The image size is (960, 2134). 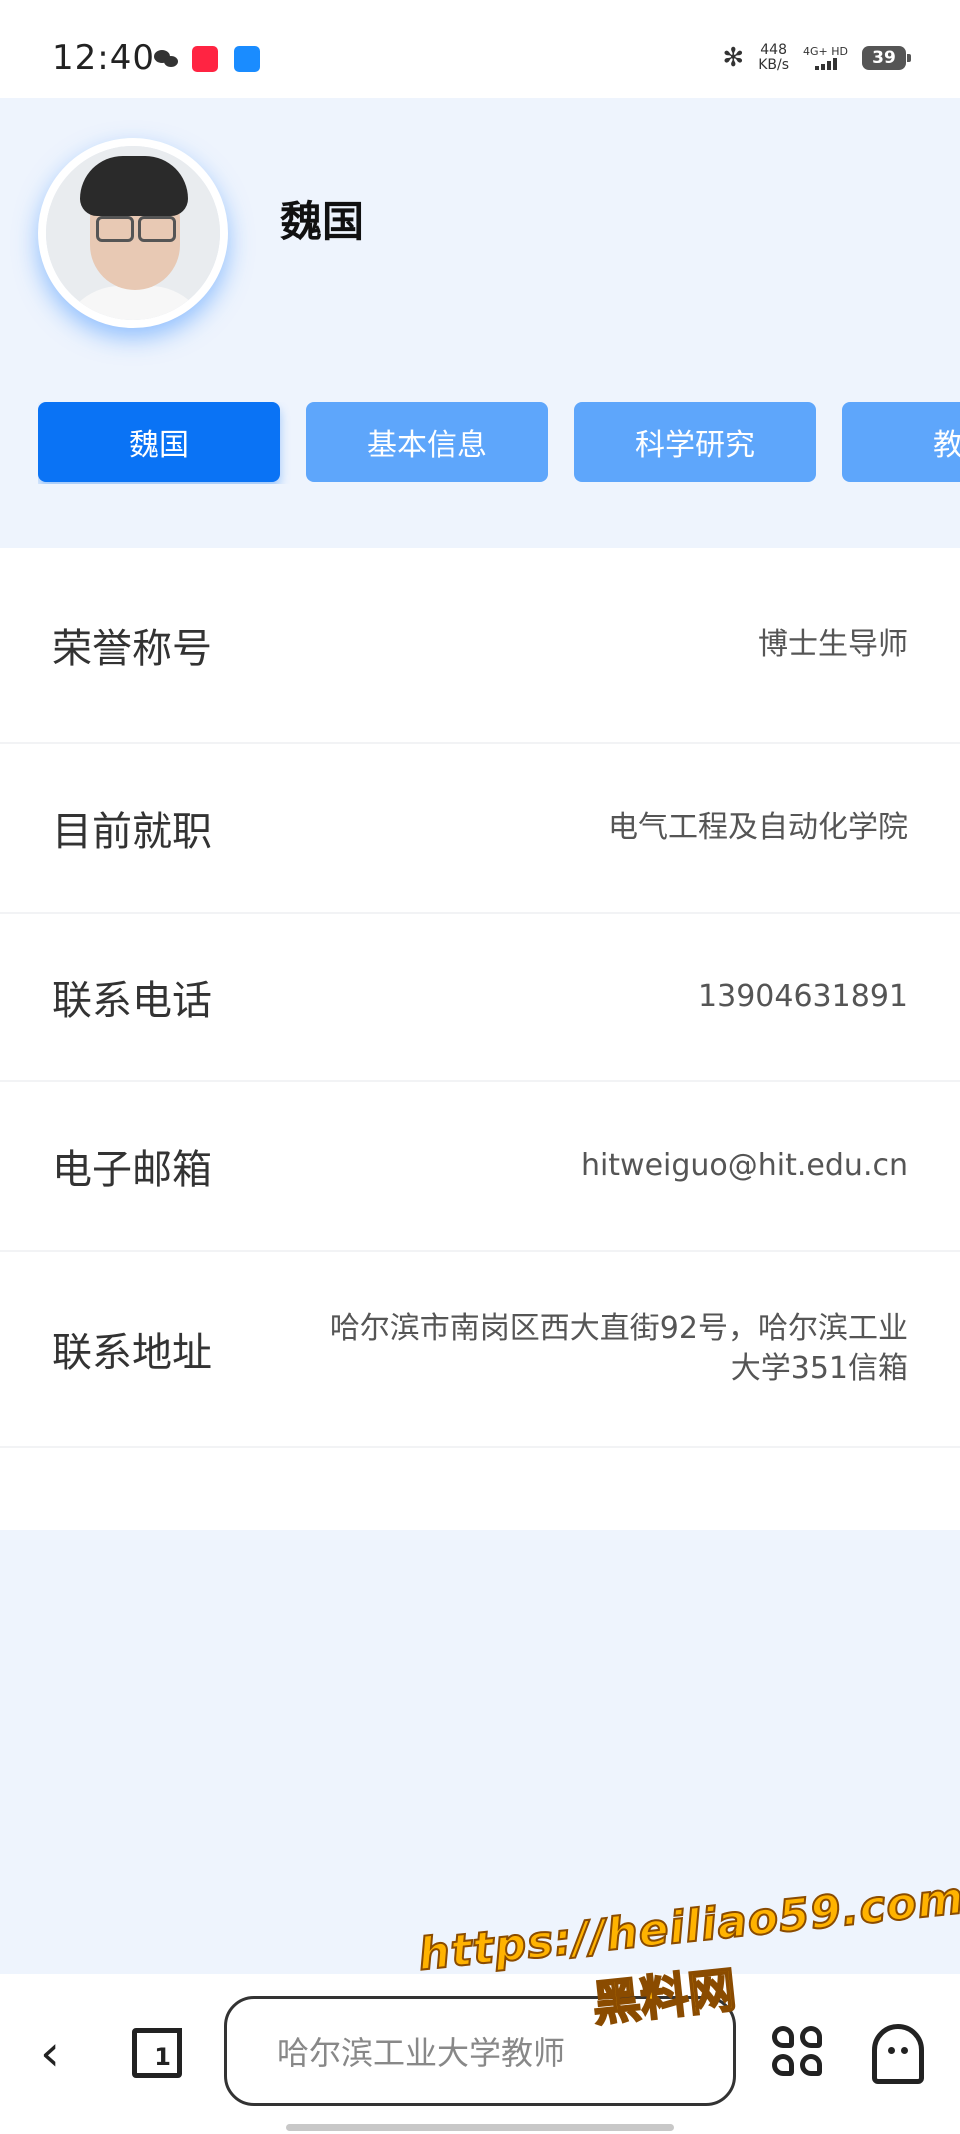 What do you see at coordinates (157, 2053) in the screenshot?
I see `tabs-icon: 1` at bounding box center [157, 2053].